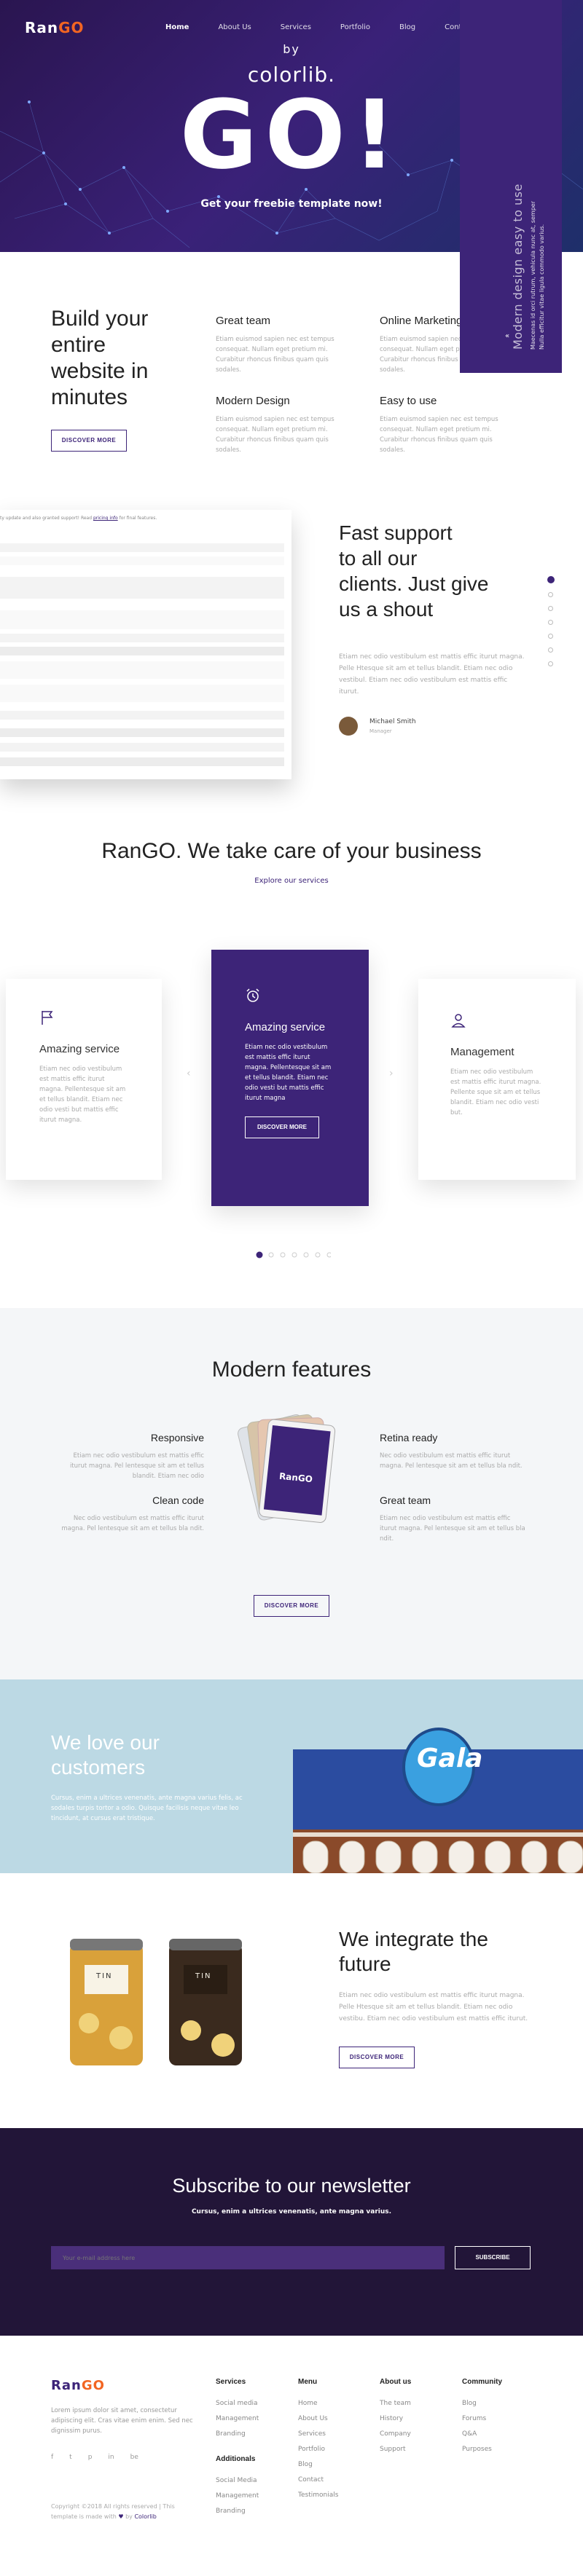  What do you see at coordinates (395, 2403) in the screenshot?
I see `footer-link: The team` at bounding box center [395, 2403].